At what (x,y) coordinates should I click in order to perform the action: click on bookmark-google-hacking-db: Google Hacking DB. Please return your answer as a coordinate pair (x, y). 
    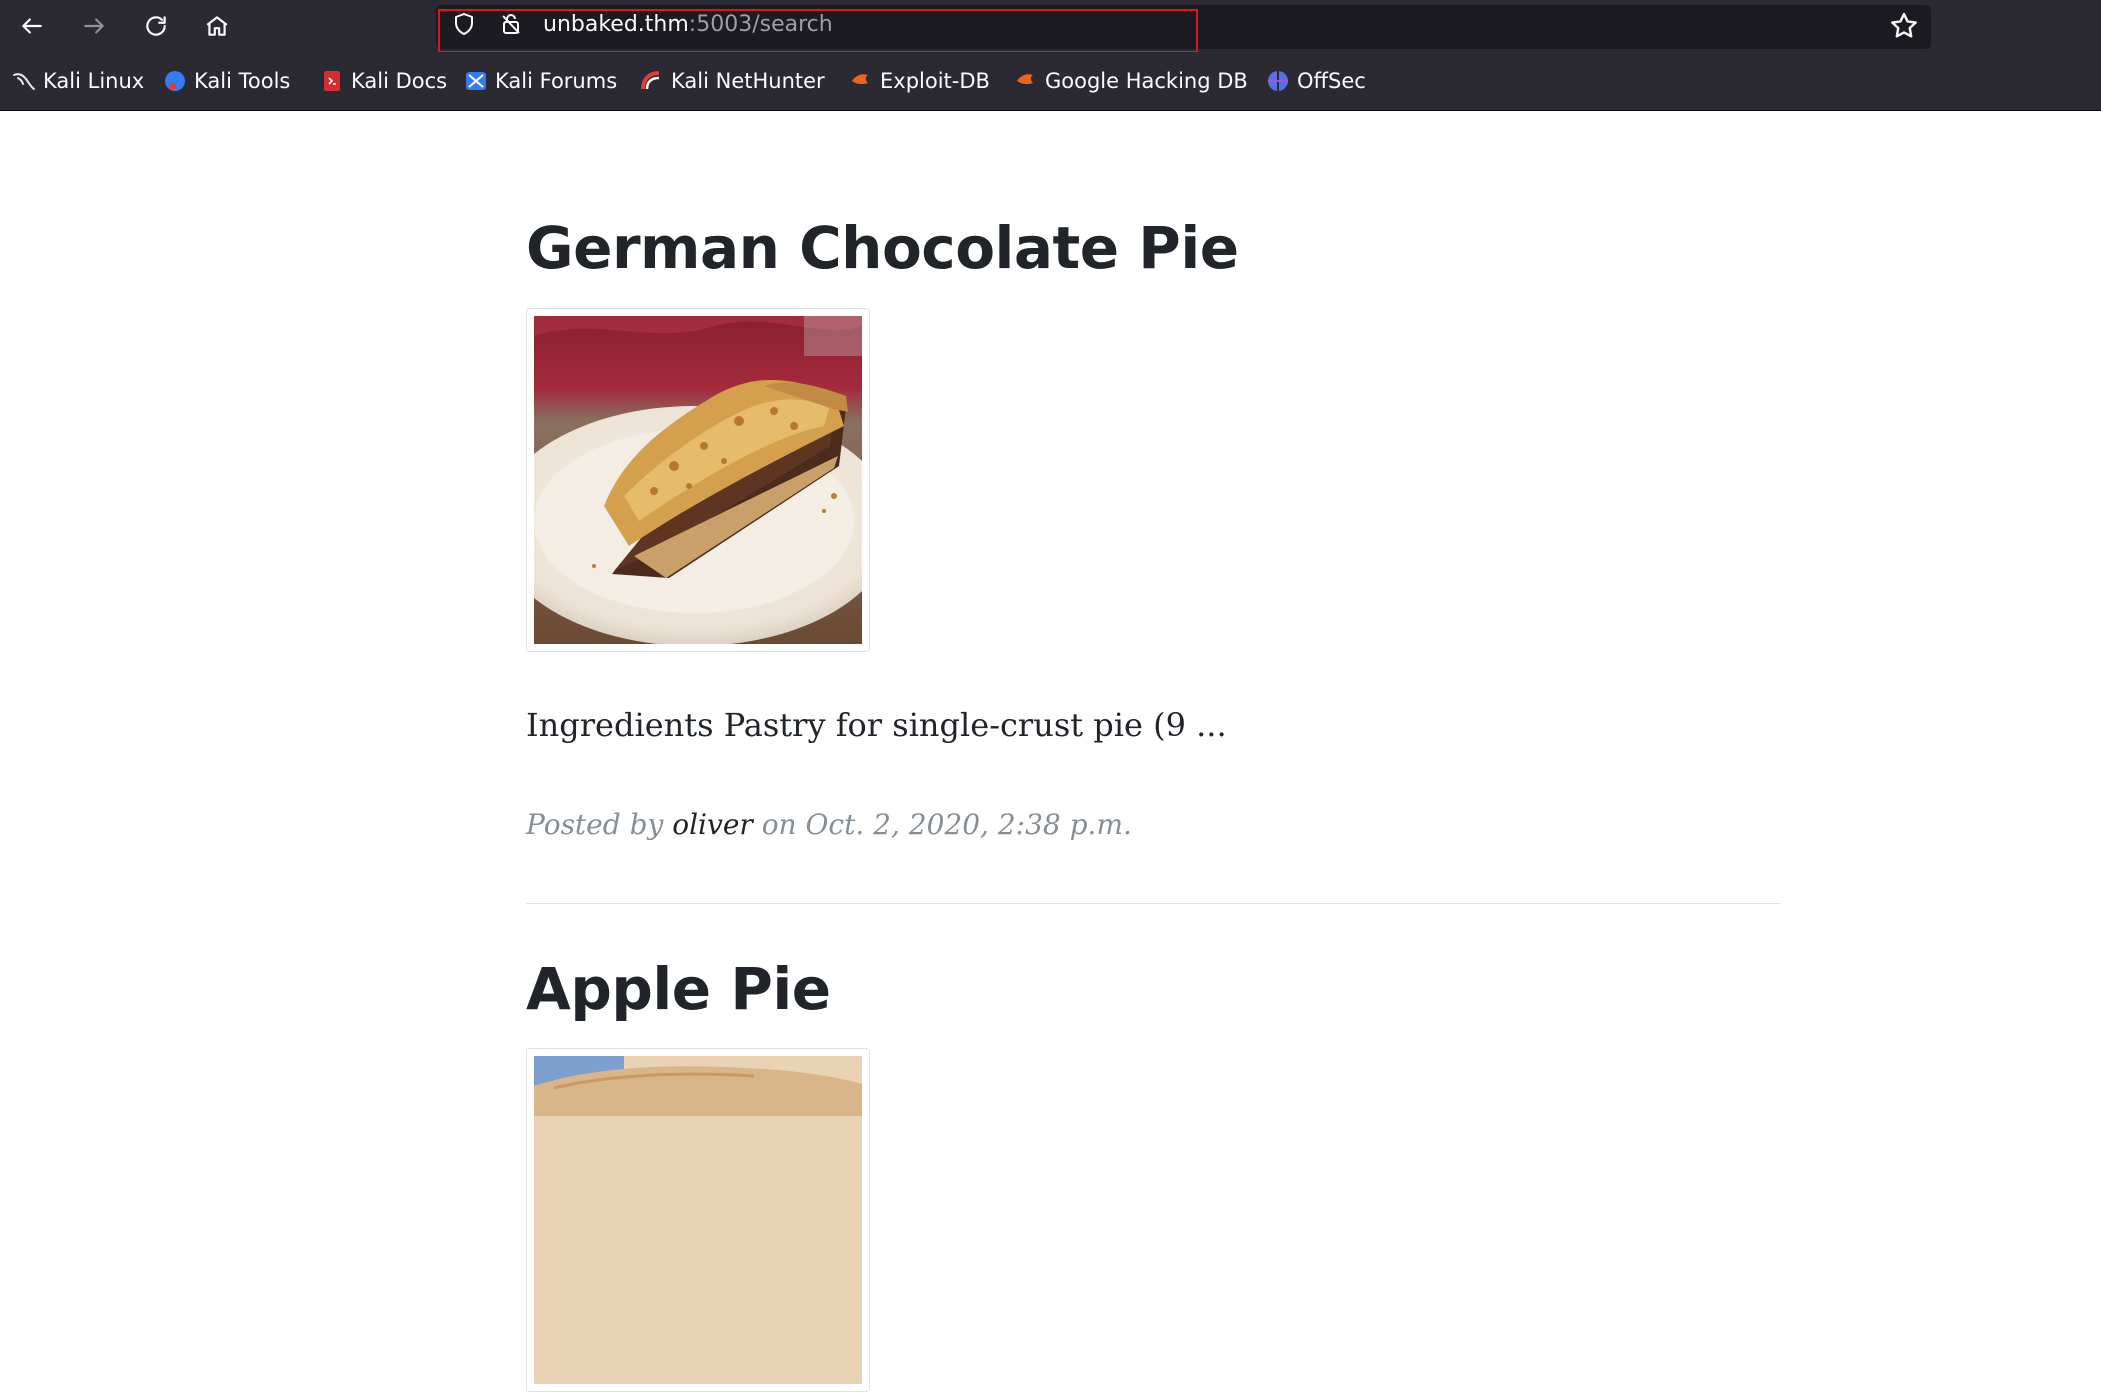
    Looking at the image, I should click on (1131, 81).